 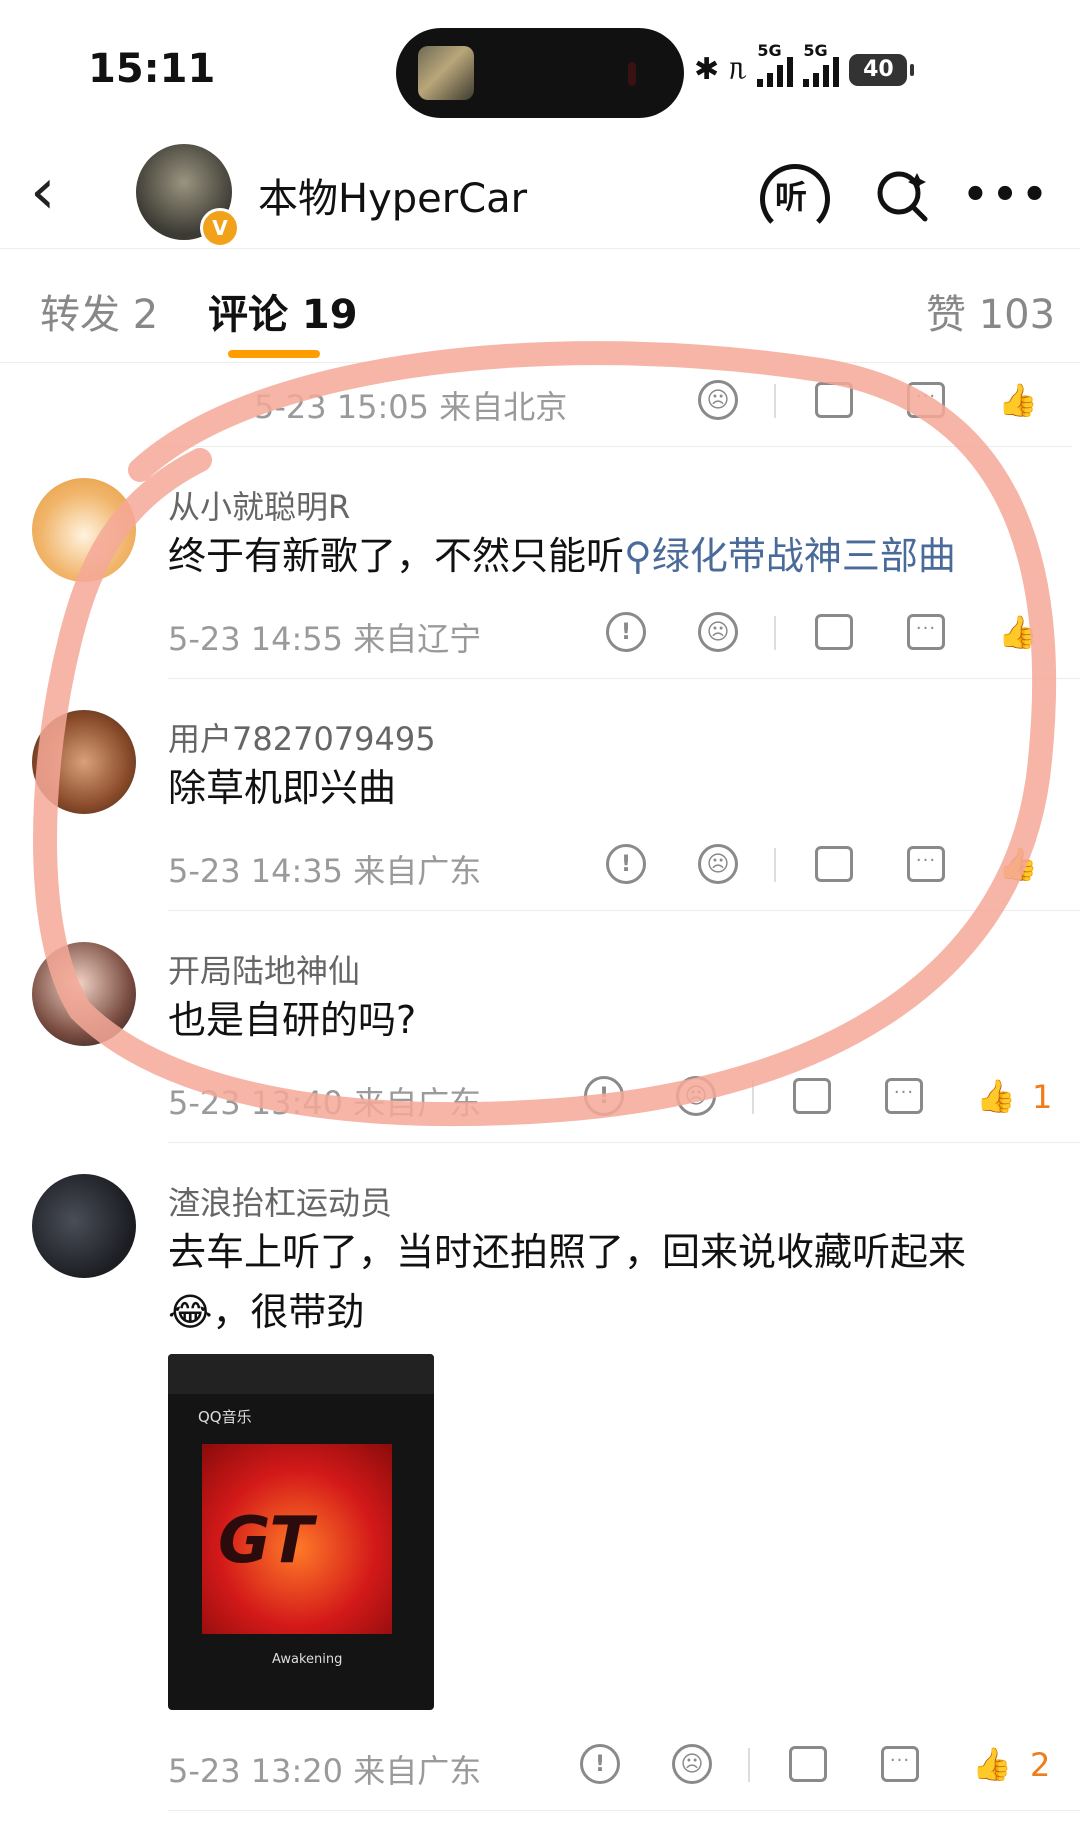 I want to click on tab-like: 赞 103, so click(x=990, y=311).